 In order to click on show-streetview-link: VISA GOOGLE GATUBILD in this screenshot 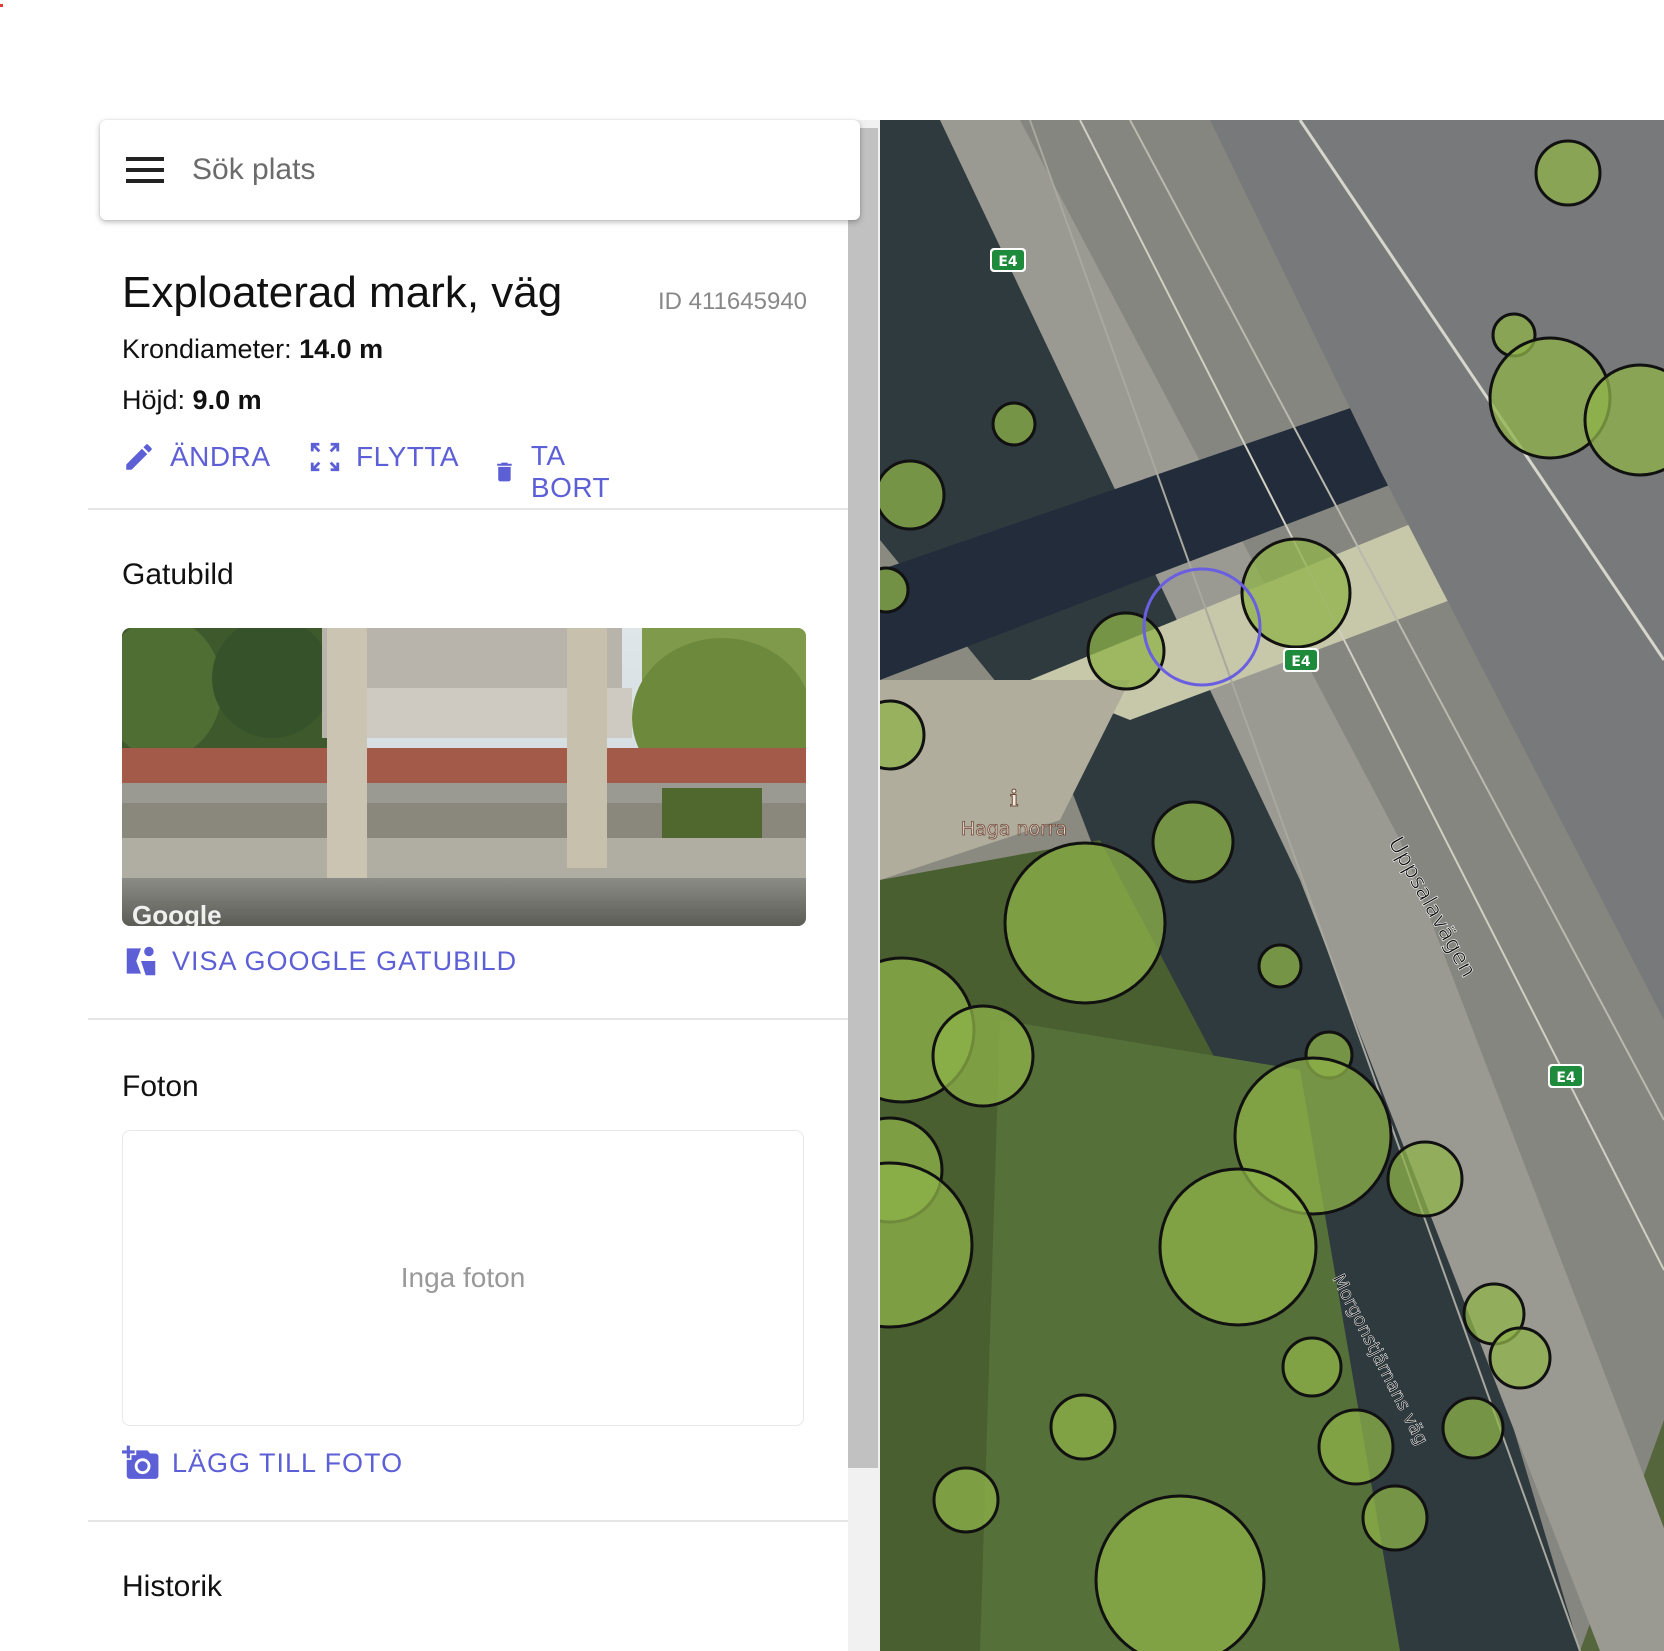, I will do `click(319, 961)`.